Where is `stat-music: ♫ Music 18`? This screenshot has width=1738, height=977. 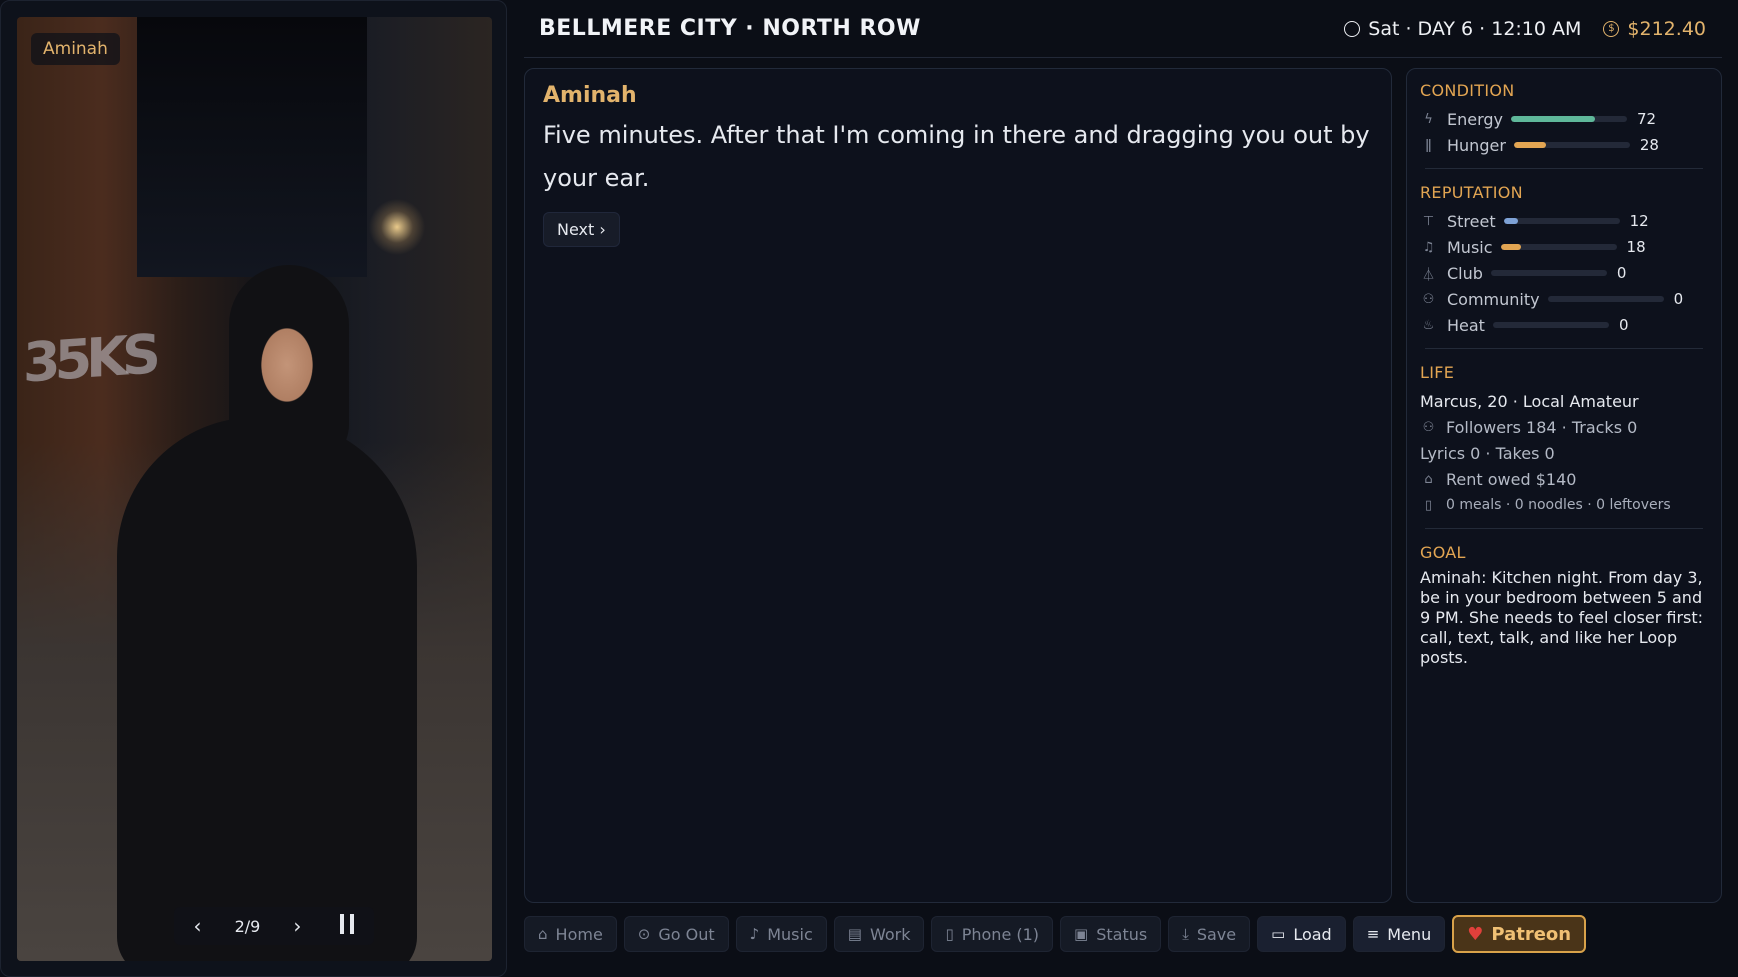 stat-music: ♫ Music 18 is located at coordinates (1564, 247).